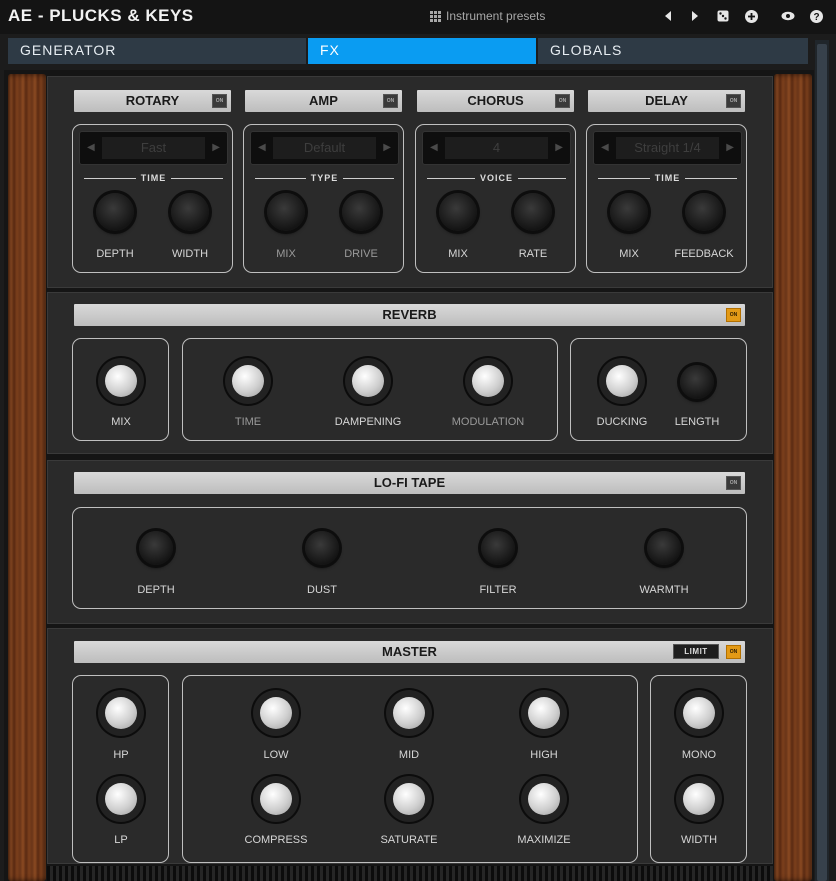 The image size is (836, 881). I want to click on amp-type-selector: ◀ Default ▶, so click(324, 148).